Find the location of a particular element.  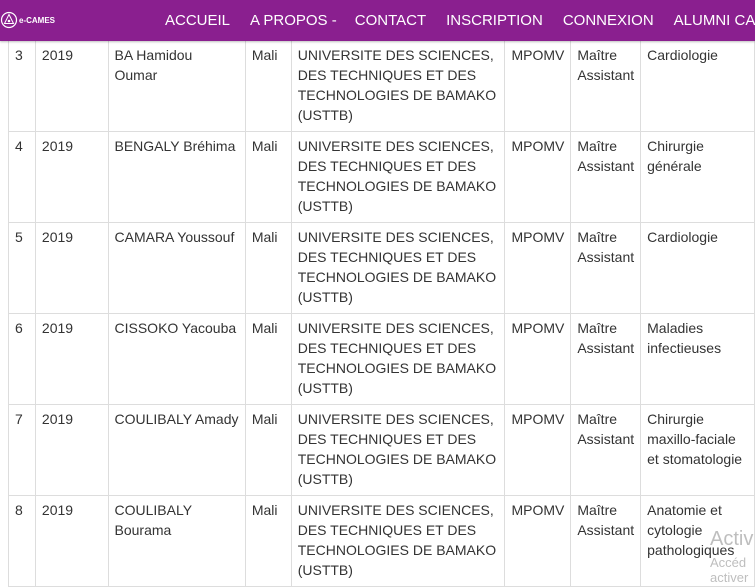

nav-alumni-cames: ALUMNI CAMES is located at coordinates (714, 20).